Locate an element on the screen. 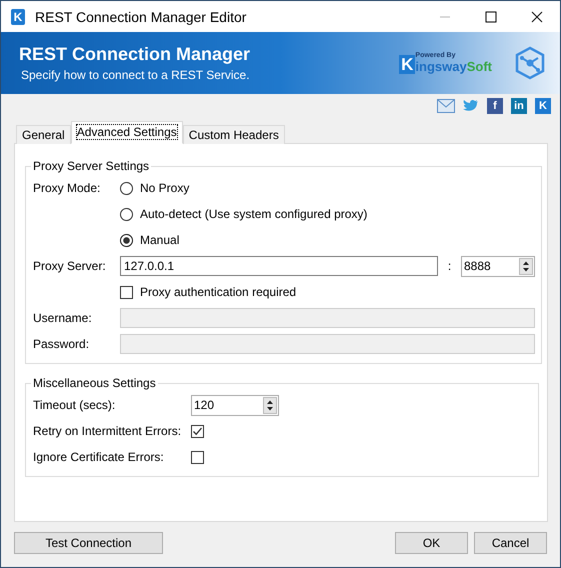 The width and height of the screenshot is (561, 568). logo-name-accent: Soft is located at coordinates (479, 66).